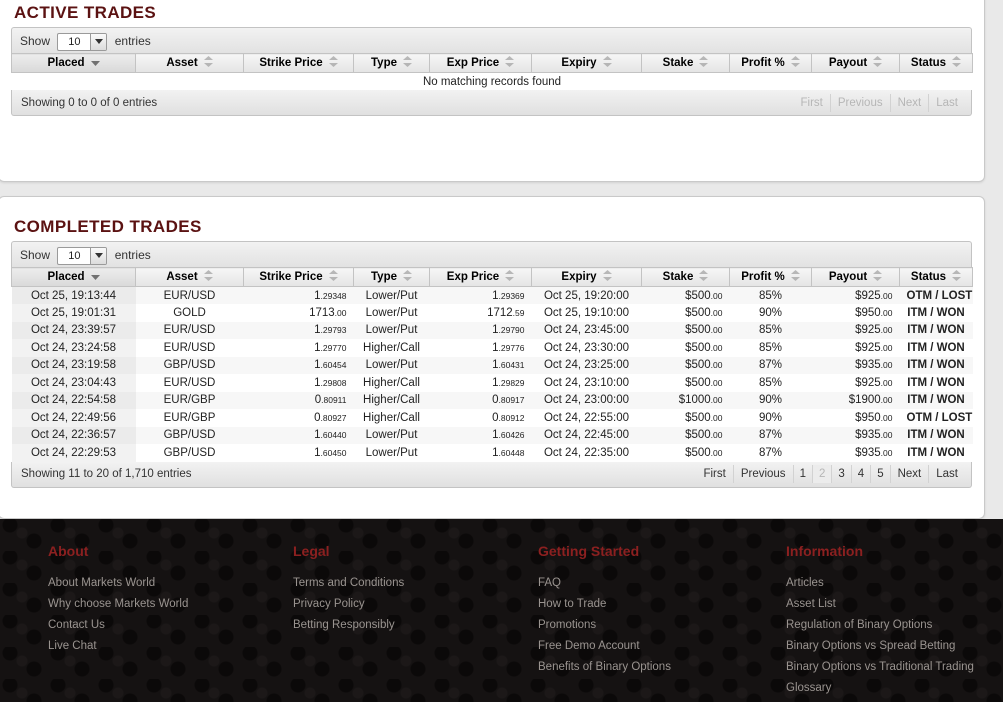  What do you see at coordinates (662, 604) in the screenshot?
I see `footer-link: How to Trade` at bounding box center [662, 604].